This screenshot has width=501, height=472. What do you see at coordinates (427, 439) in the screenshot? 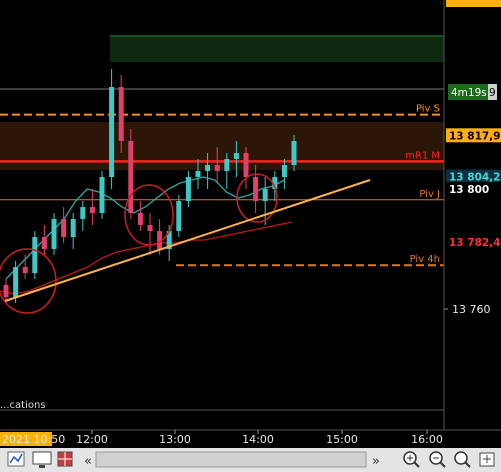
I see `x-tick-label-4: 16:00` at bounding box center [427, 439].